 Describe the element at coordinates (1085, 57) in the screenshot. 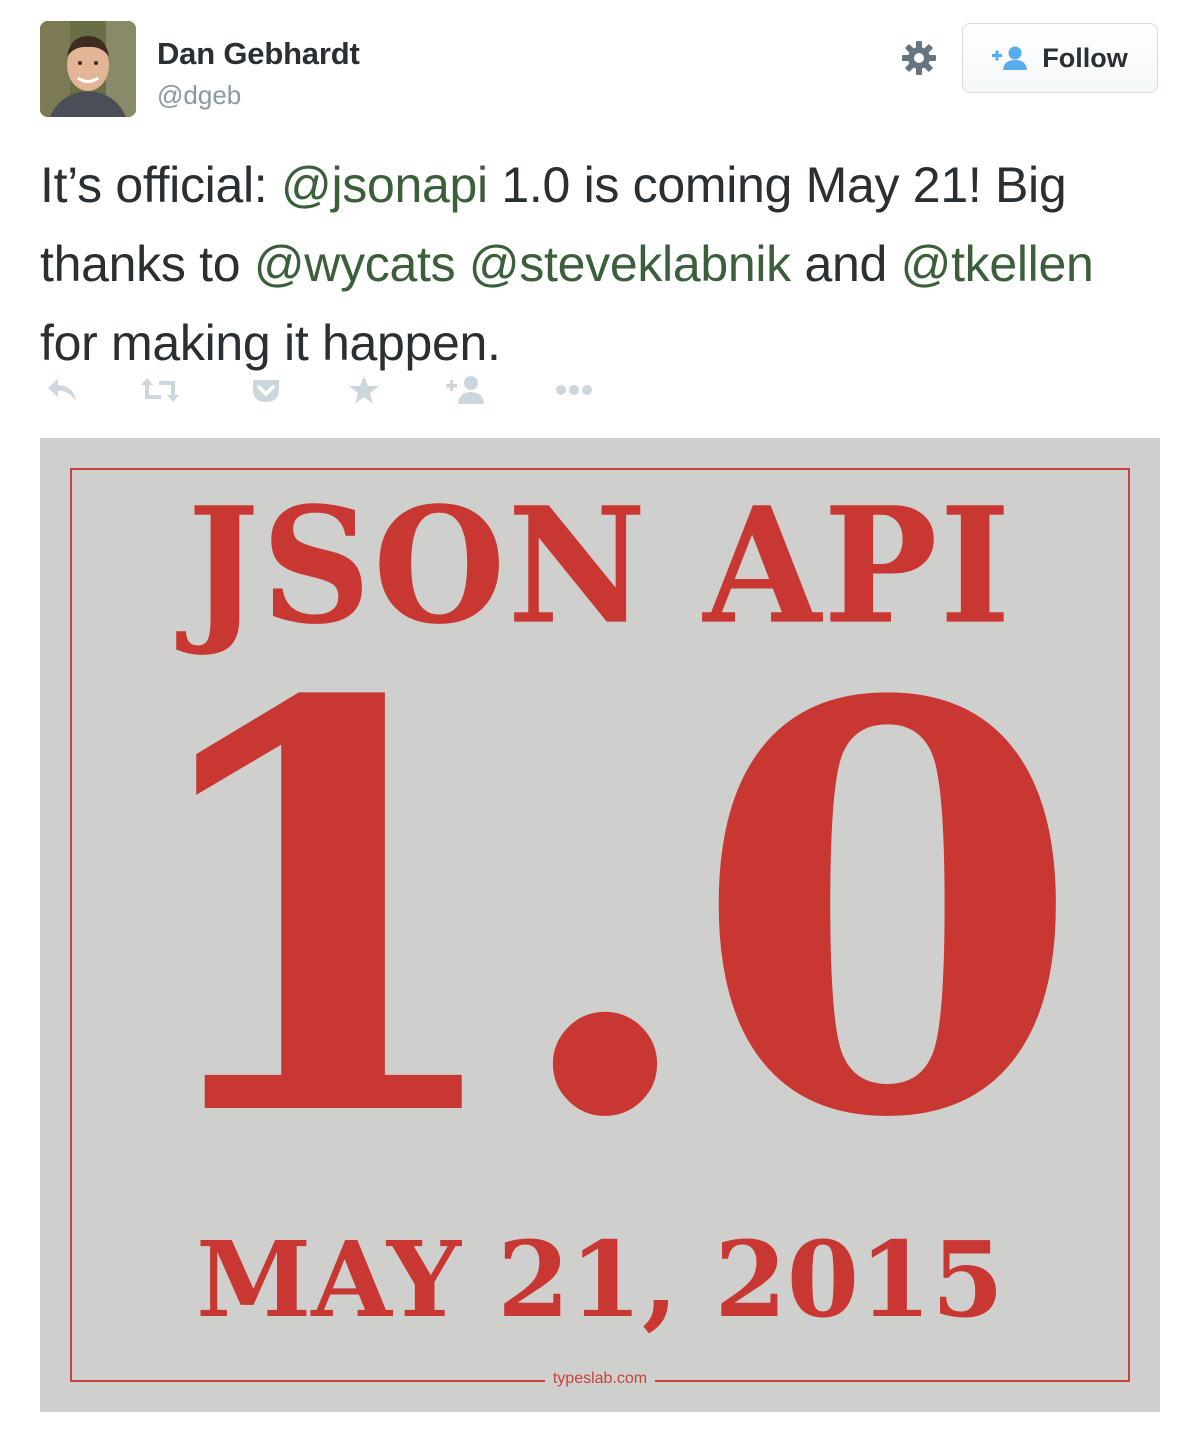

I see `follow-label: Follow` at that location.